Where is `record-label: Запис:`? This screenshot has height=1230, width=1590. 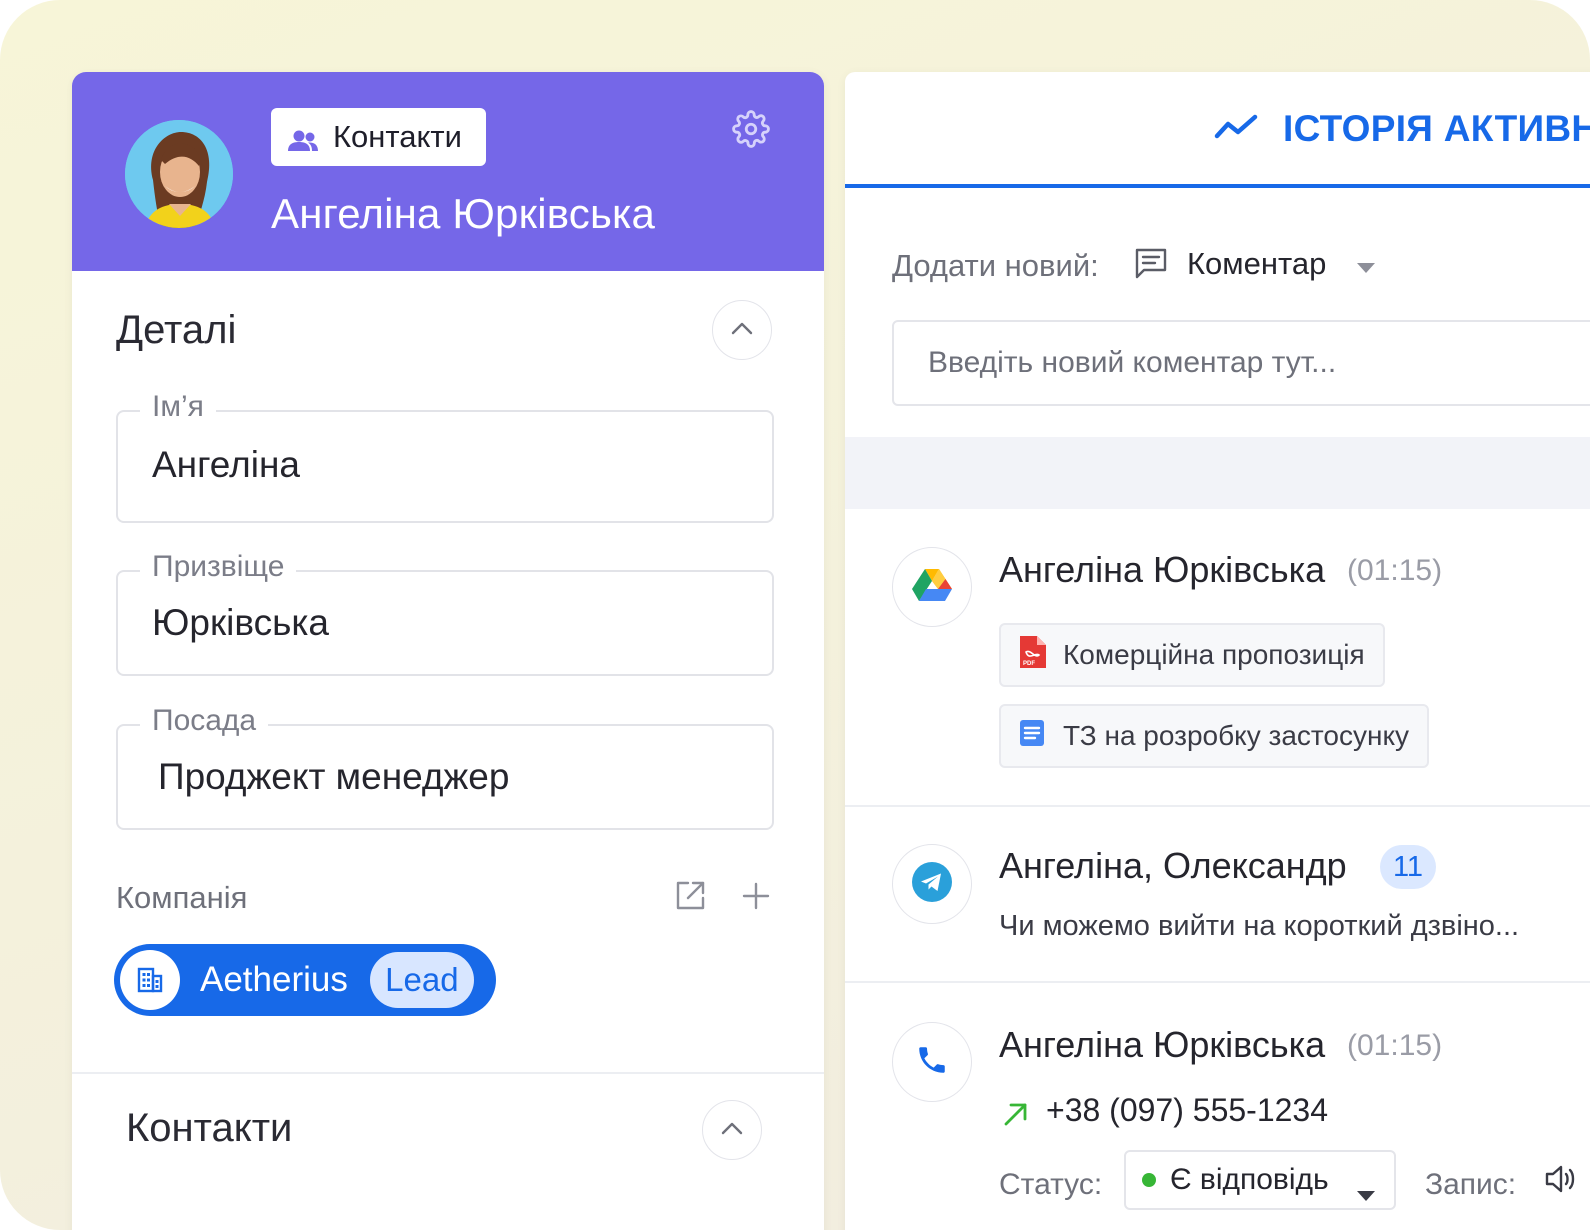
record-label: Запис: is located at coordinates (1471, 1184).